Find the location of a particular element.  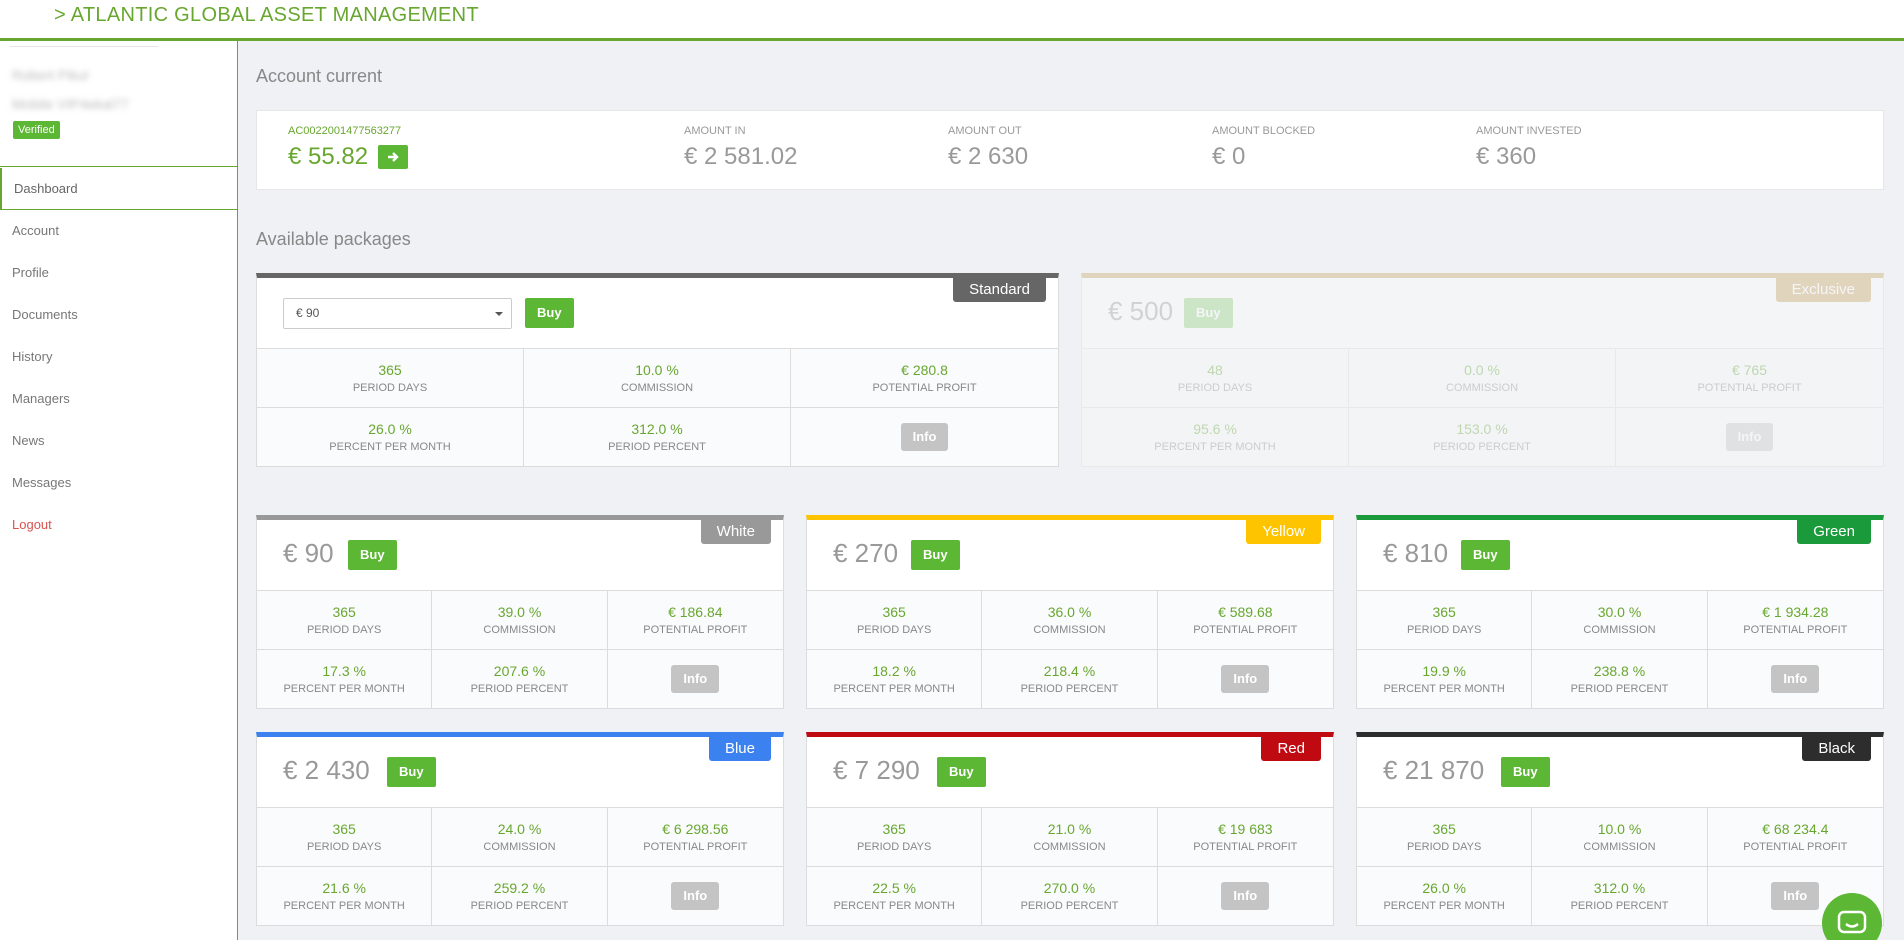

package-header: € 7 290 Buy is located at coordinates (1070, 772).